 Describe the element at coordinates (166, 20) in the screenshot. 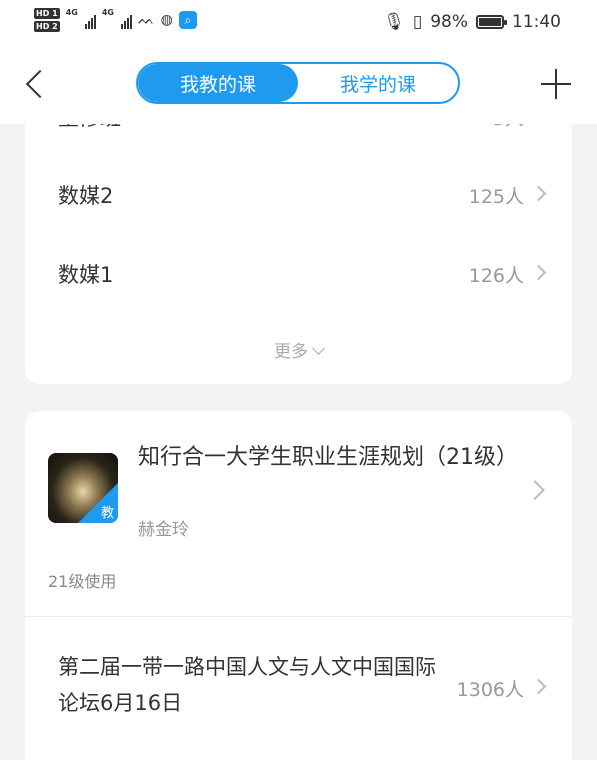

I see `shield-icon: ◍` at that location.